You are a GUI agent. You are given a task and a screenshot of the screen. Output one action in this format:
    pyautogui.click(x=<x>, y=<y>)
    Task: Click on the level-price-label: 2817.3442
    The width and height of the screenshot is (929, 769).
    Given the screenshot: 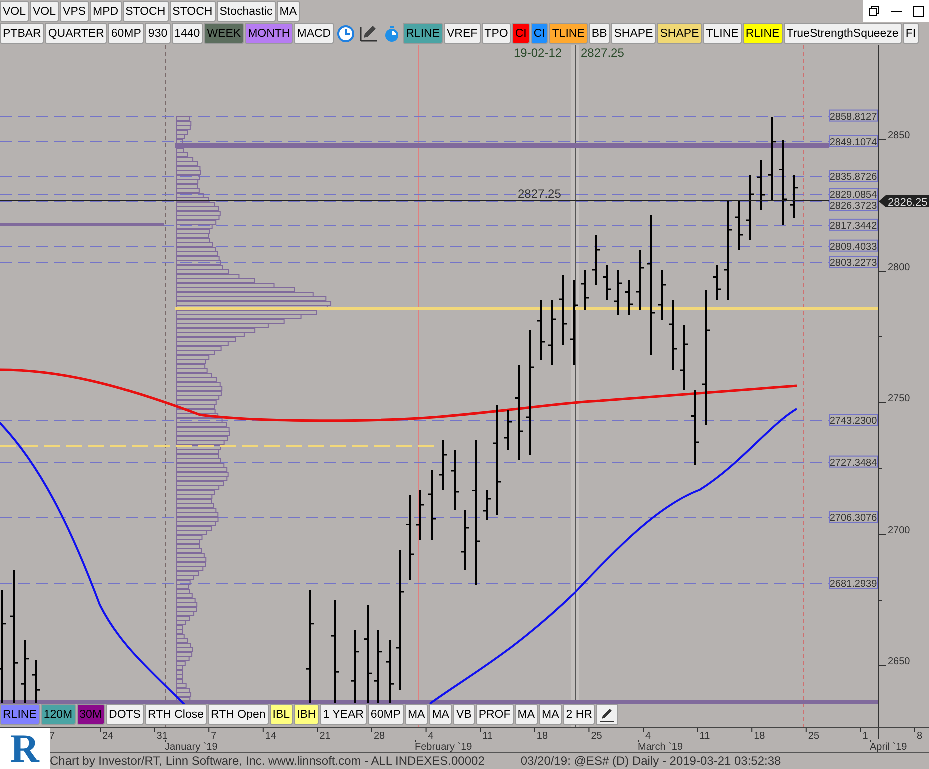 What is the action you would take?
    pyautogui.click(x=853, y=225)
    